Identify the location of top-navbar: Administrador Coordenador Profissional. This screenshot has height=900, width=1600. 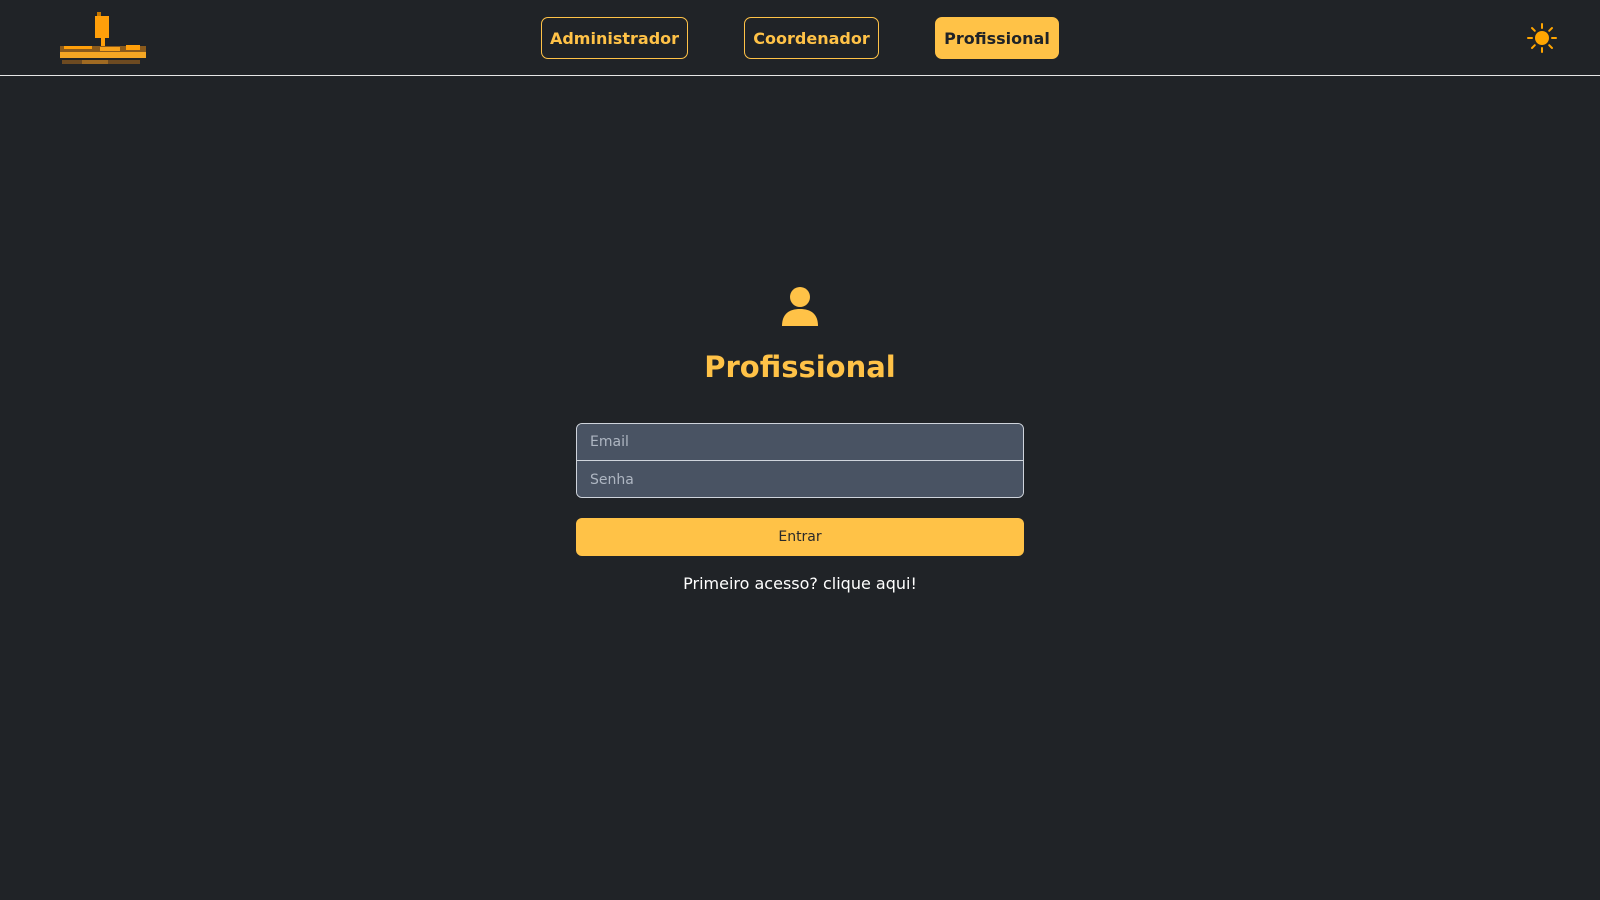
(800, 38).